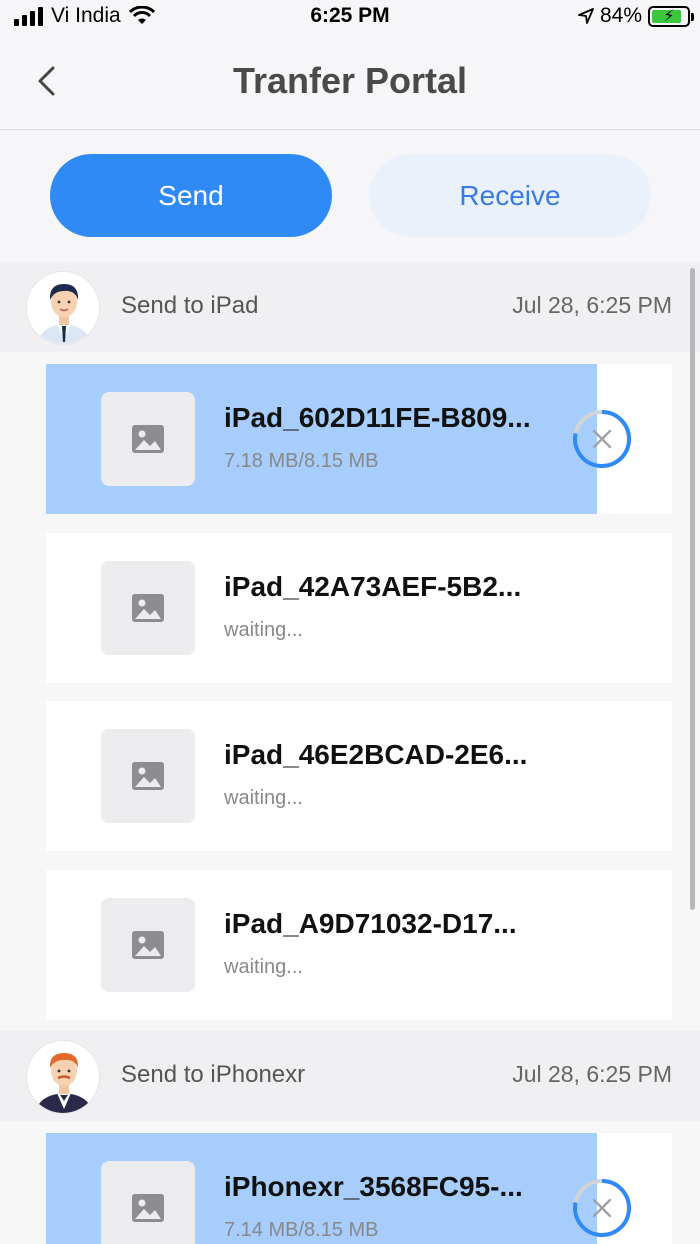  What do you see at coordinates (301, 461) in the screenshot?
I see `file-status: 7.18 MB/8.15 MB` at bounding box center [301, 461].